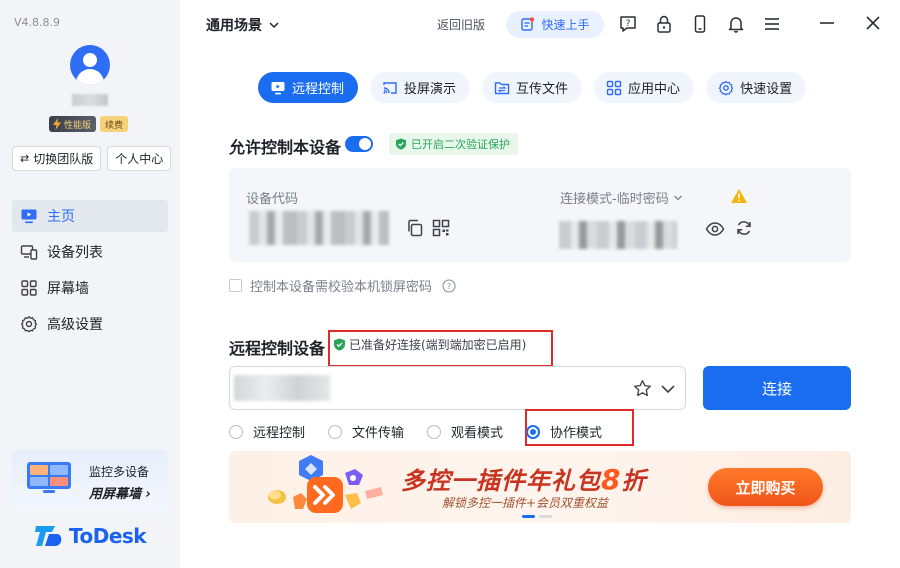 The height and width of the screenshot is (568, 900). What do you see at coordinates (726, 87) in the screenshot?
I see `settings-gear-icon` at bounding box center [726, 87].